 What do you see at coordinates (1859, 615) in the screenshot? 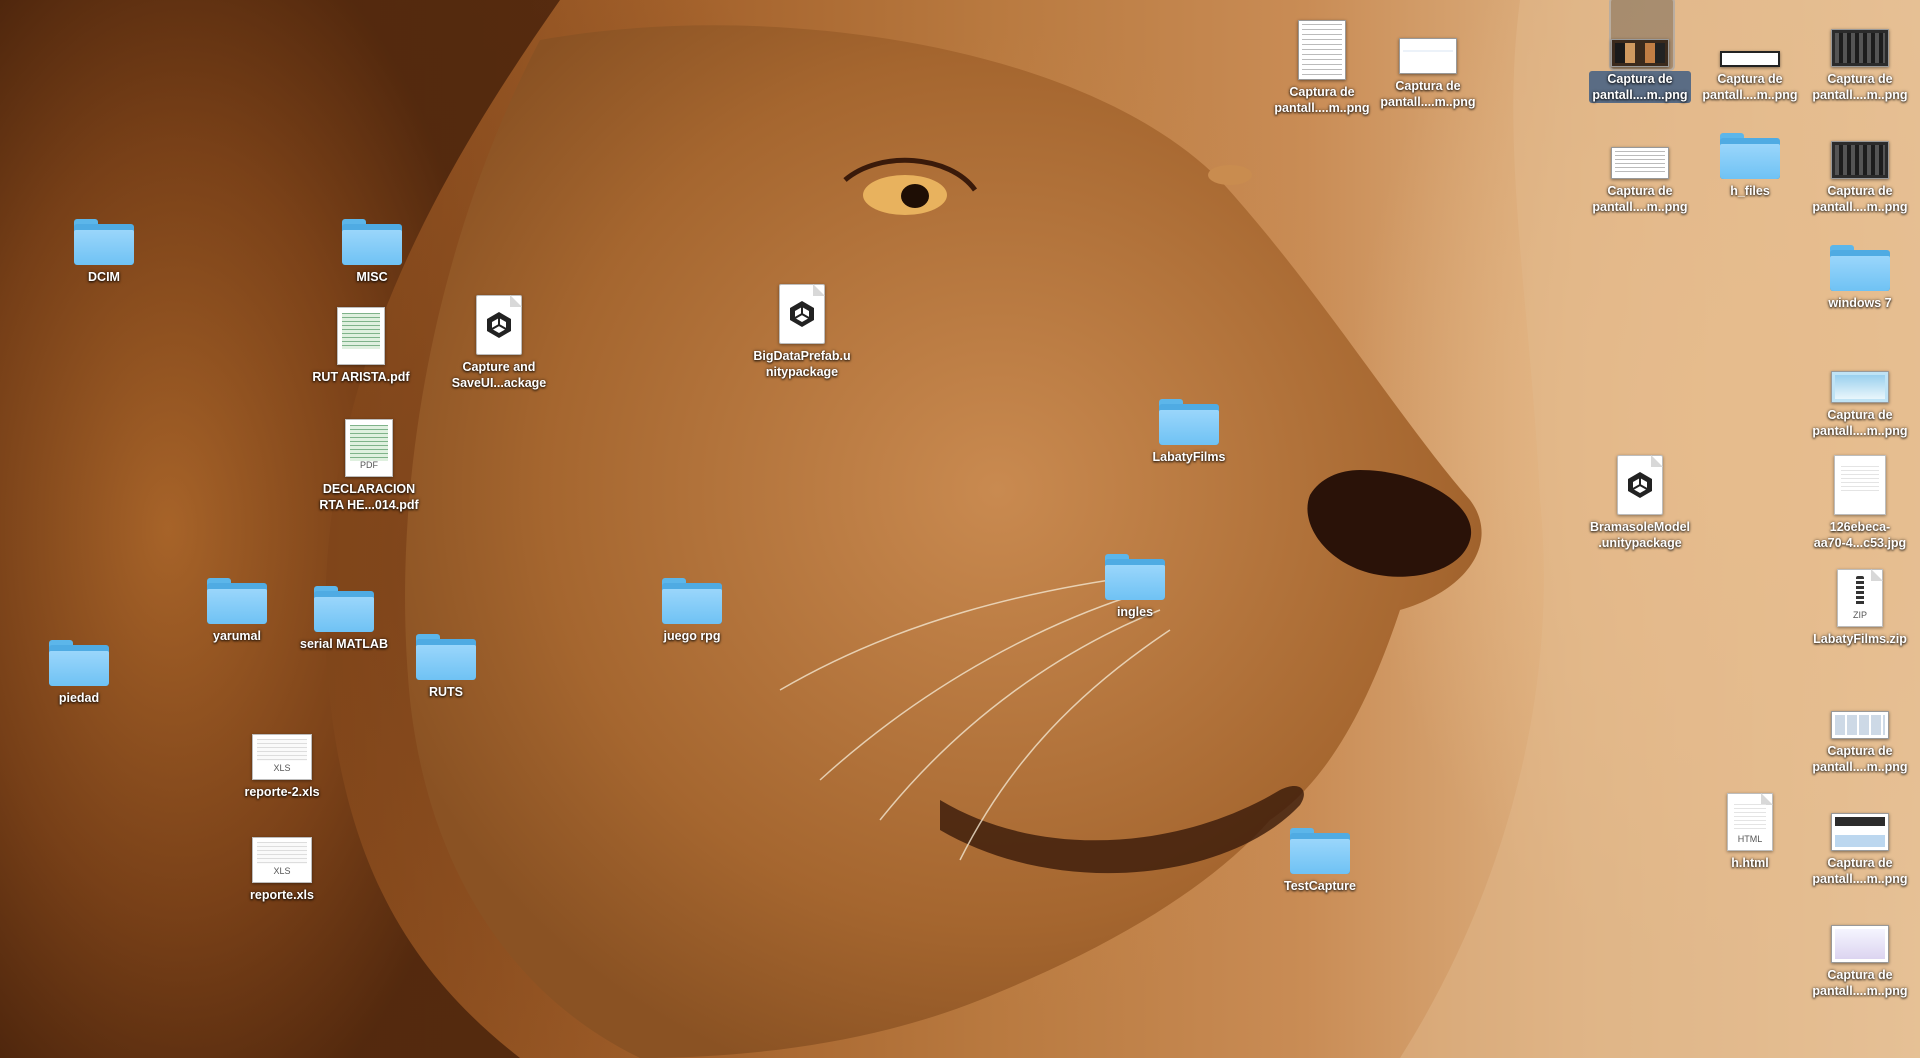
I see `file-ext-label: ZIP` at bounding box center [1859, 615].